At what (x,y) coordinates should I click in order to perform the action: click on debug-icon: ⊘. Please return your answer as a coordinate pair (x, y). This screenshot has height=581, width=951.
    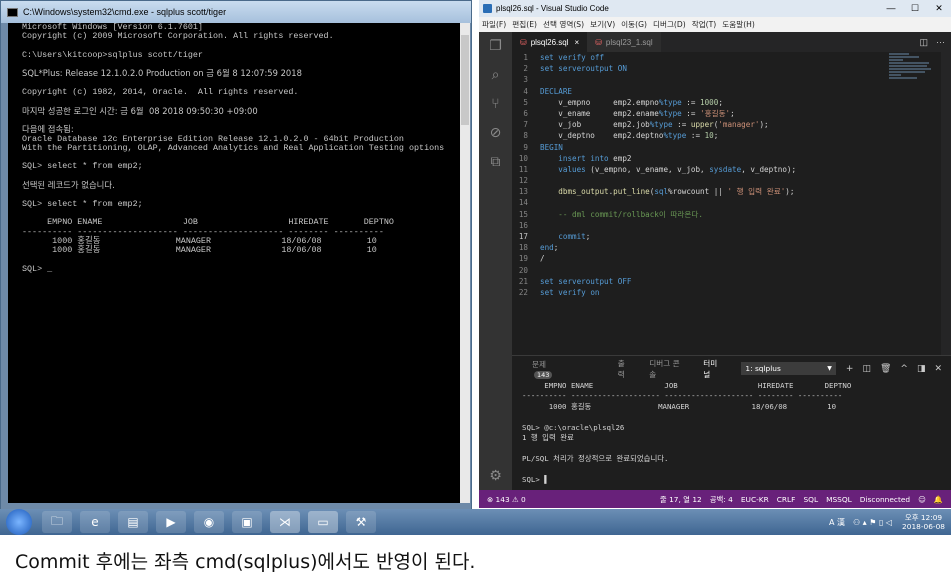
    Looking at the image, I should click on (495, 133).